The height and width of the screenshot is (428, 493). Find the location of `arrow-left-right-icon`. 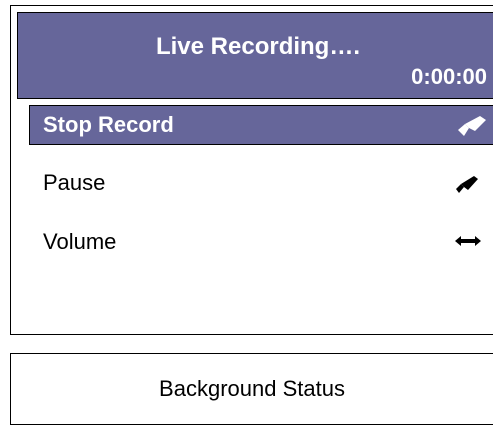

arrow-left-right-icon is located at coordinates (468, 243).